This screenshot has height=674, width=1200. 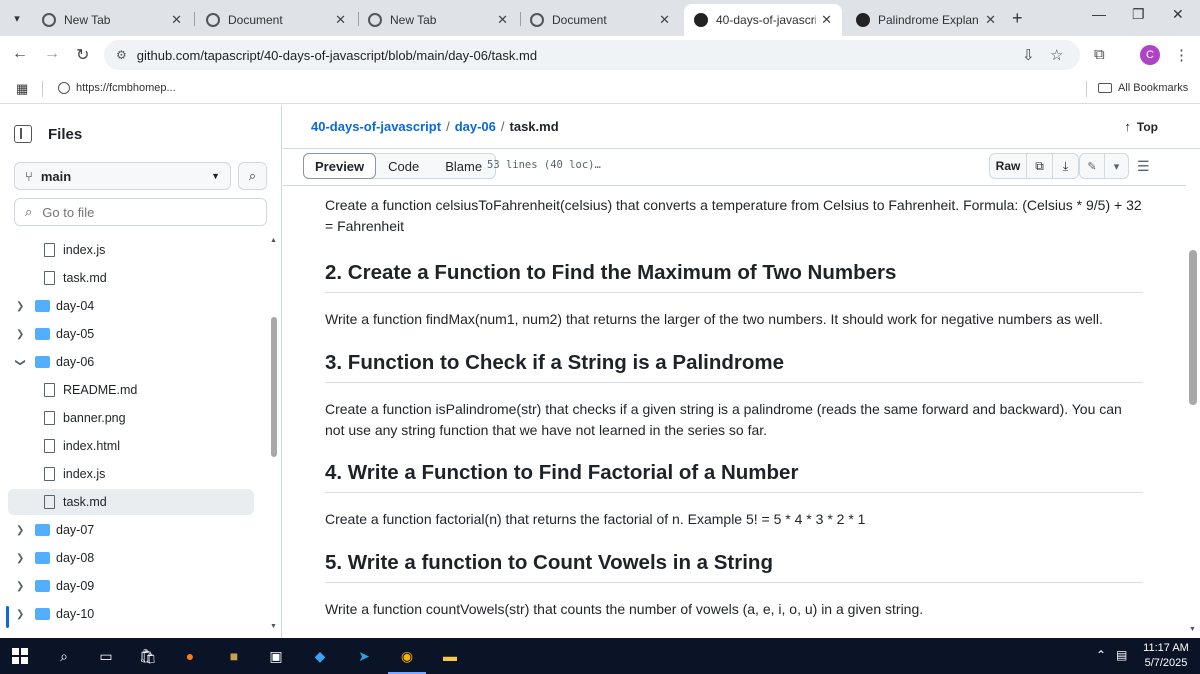 I want to click on collapse-panel-icon, so click(x=23, y=134).